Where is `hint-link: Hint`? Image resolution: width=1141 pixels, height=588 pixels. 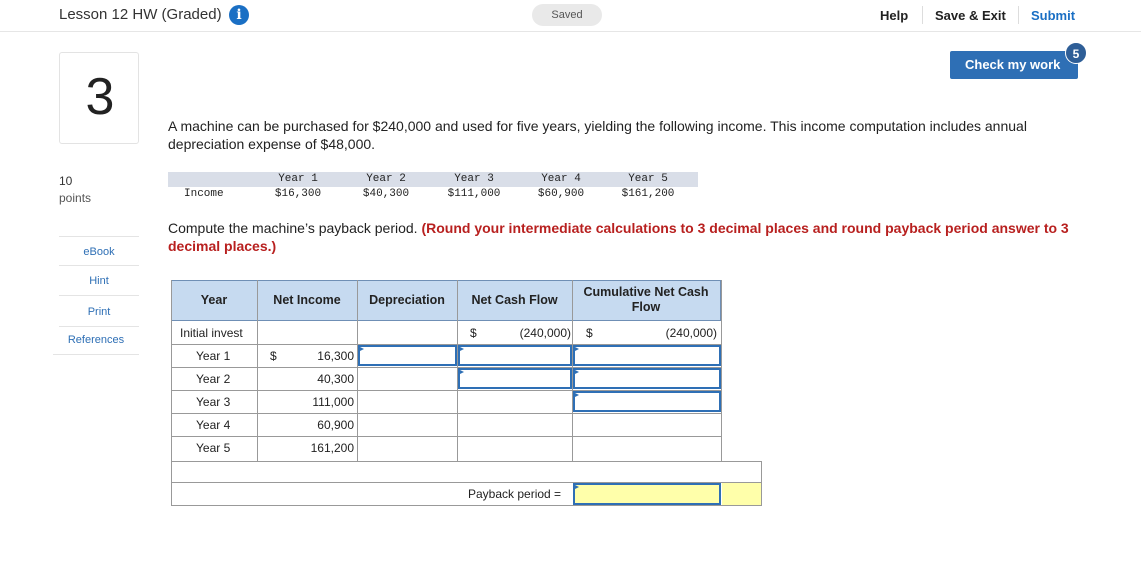
hint-link: Hint is located at coordinates (99, 281).